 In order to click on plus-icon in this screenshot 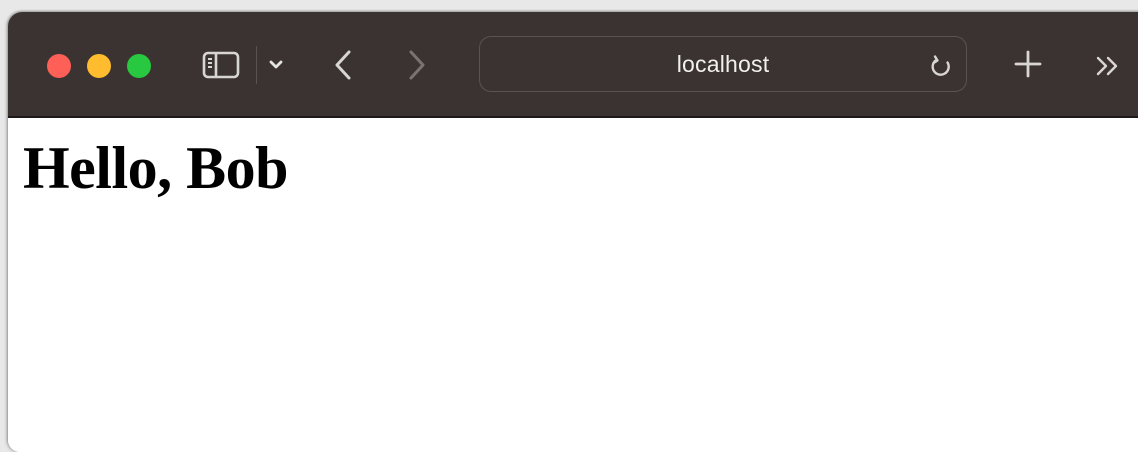, I will do `click(1028, 64)`.